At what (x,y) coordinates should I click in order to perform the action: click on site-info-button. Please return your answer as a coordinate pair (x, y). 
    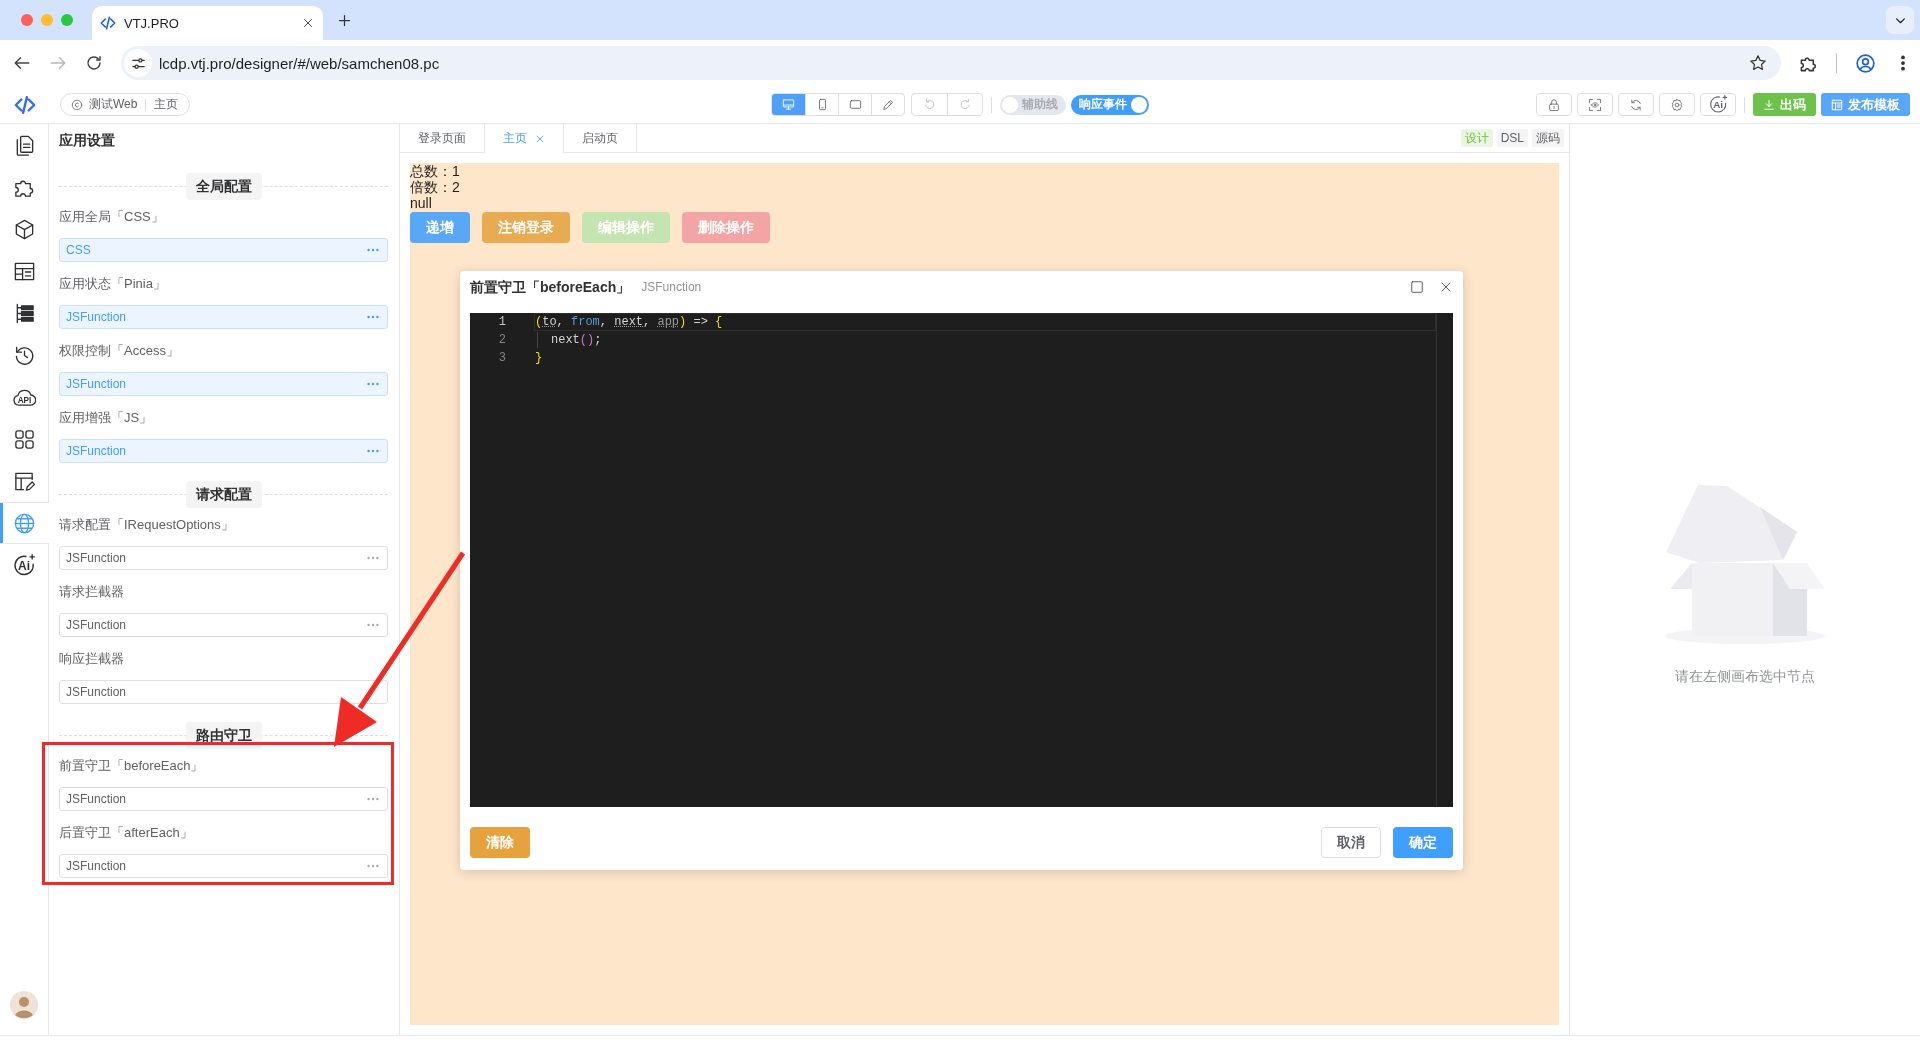
    Looking at the image, I should click on (138, 63).